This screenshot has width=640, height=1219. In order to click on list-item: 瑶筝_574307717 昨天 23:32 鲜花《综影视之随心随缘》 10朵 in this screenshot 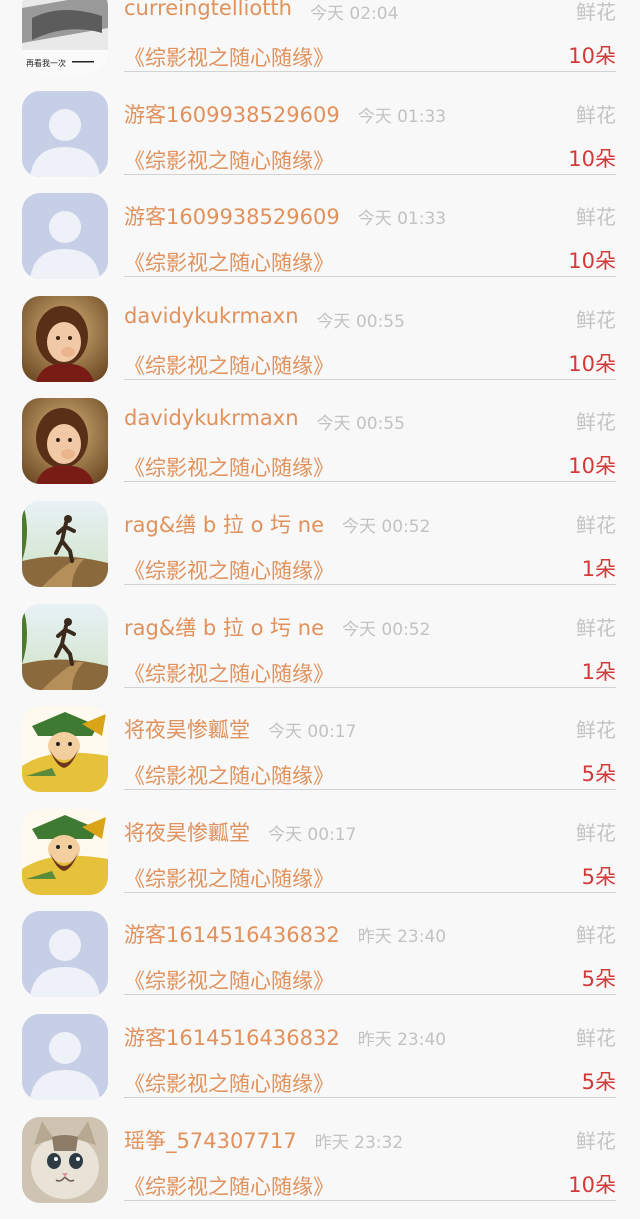, I will do `click(320, 1167)`.